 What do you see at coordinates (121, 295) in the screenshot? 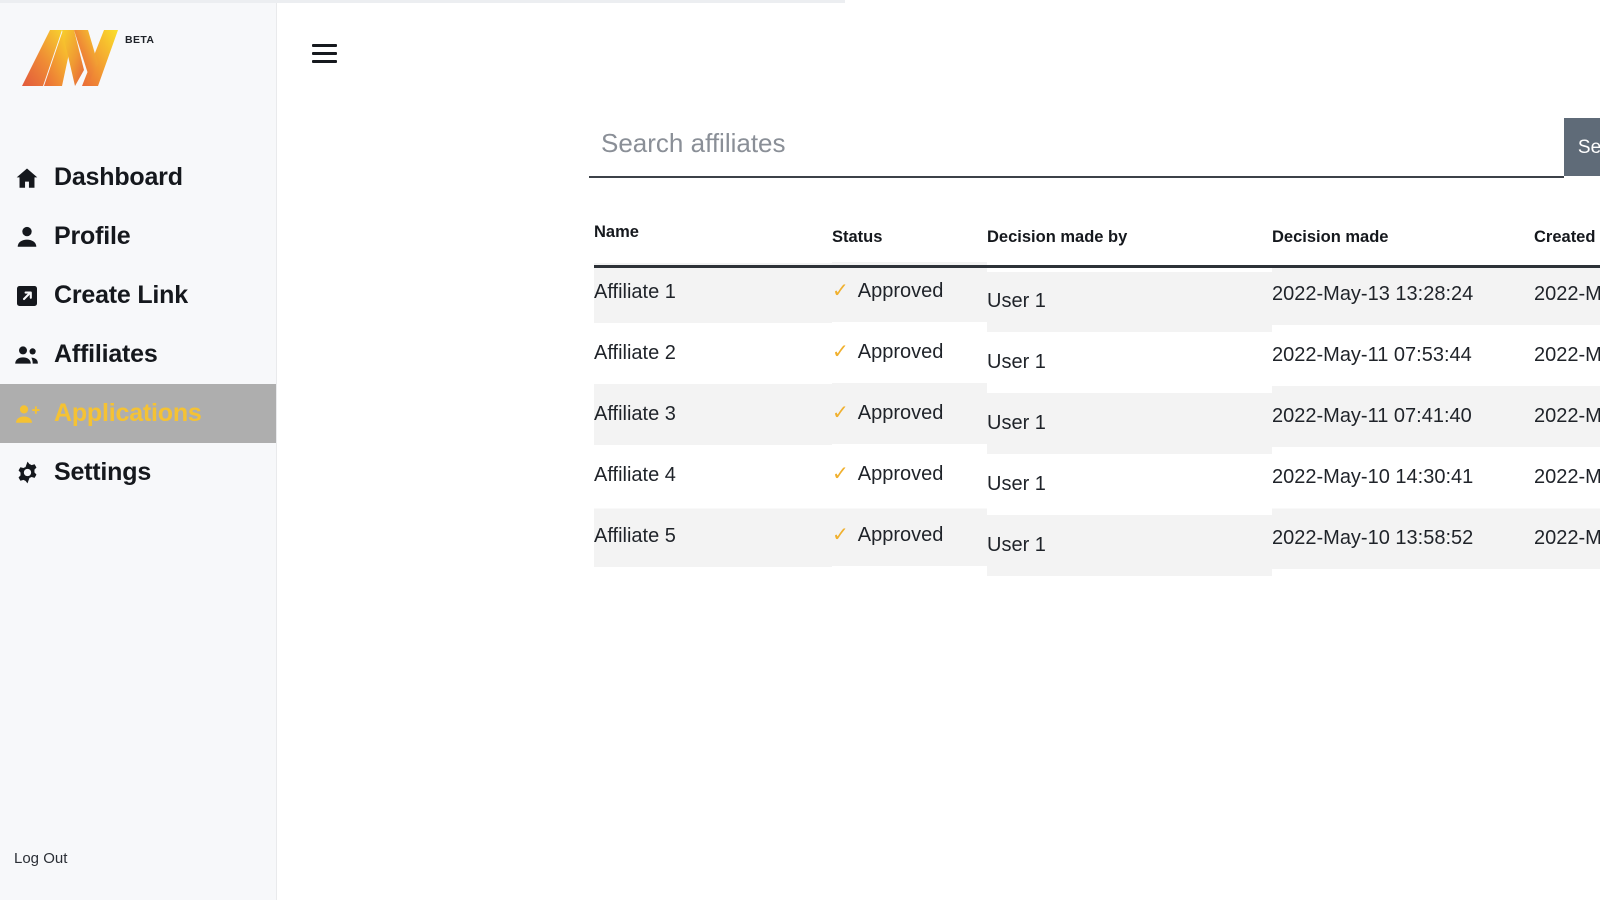
I see `sidebar-item-label: Create Link` at bounding box center [121, 295].